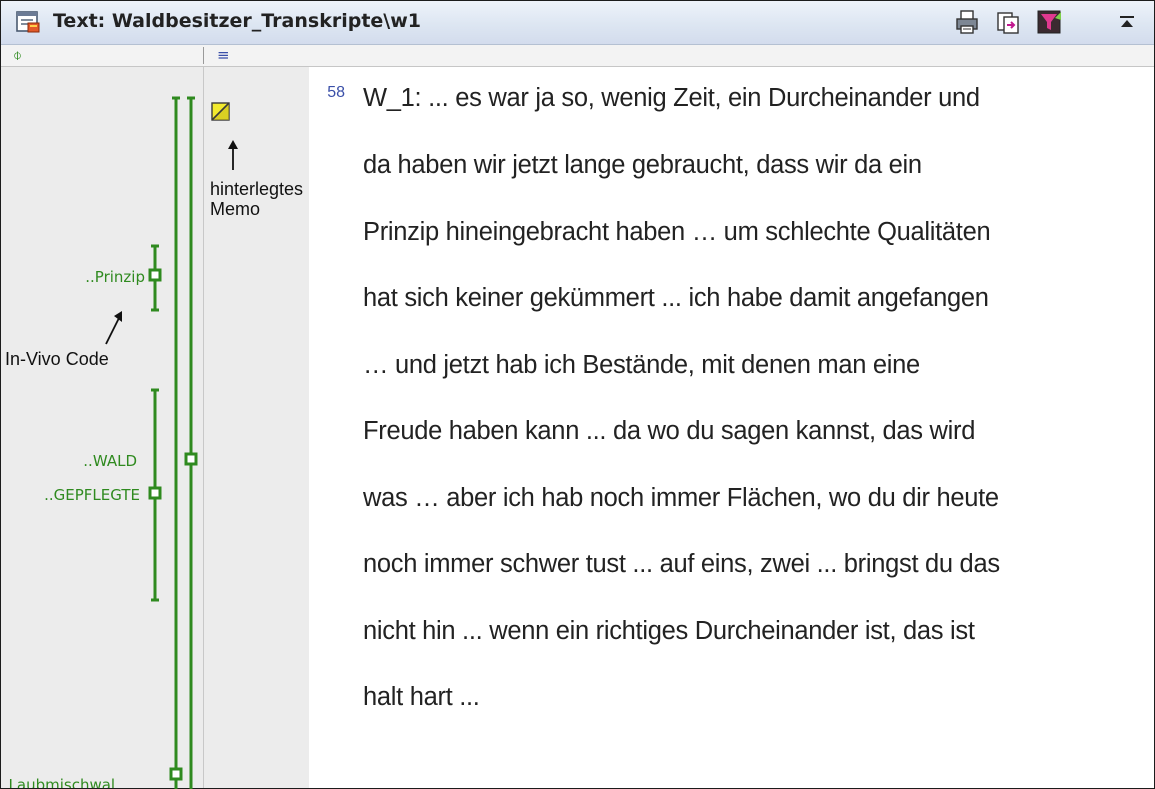  What do you see at coordinates (17, 55) in the screenshot?
I see `code-column-icon: ⌽` at bounding box center [17, 55].